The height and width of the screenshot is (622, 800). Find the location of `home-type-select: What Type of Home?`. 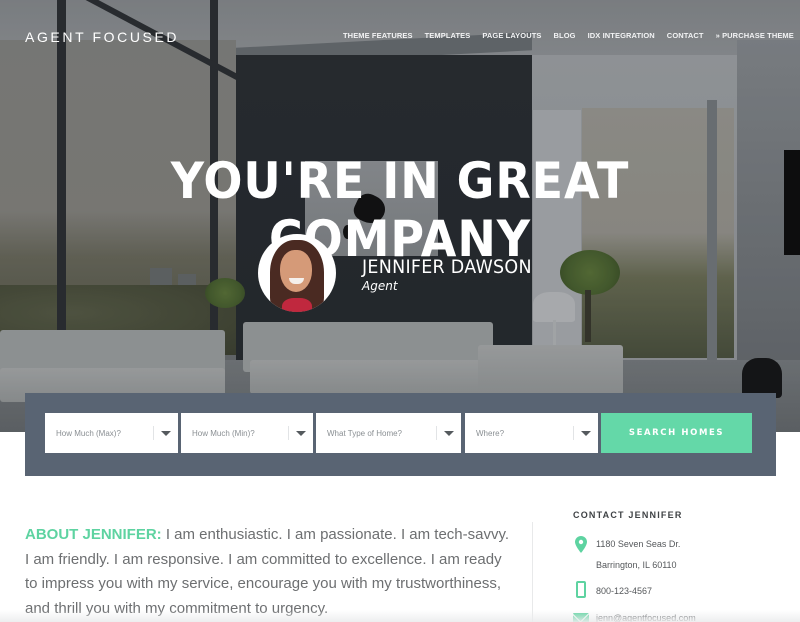

home-type-select: What Type of Home? is located at coordinates (388, 433).